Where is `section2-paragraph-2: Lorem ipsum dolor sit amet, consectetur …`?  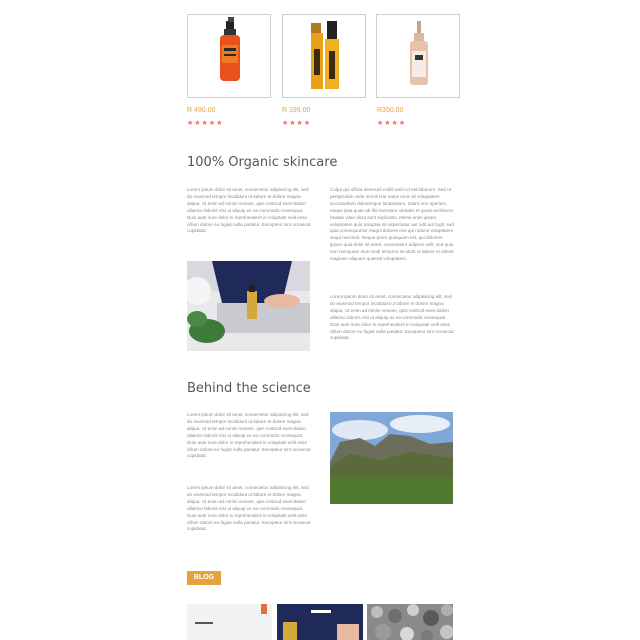 section2-paragraph-2: Lorem ipsum dolor sit amet, consectetur … is located at coordinates (249, 508).